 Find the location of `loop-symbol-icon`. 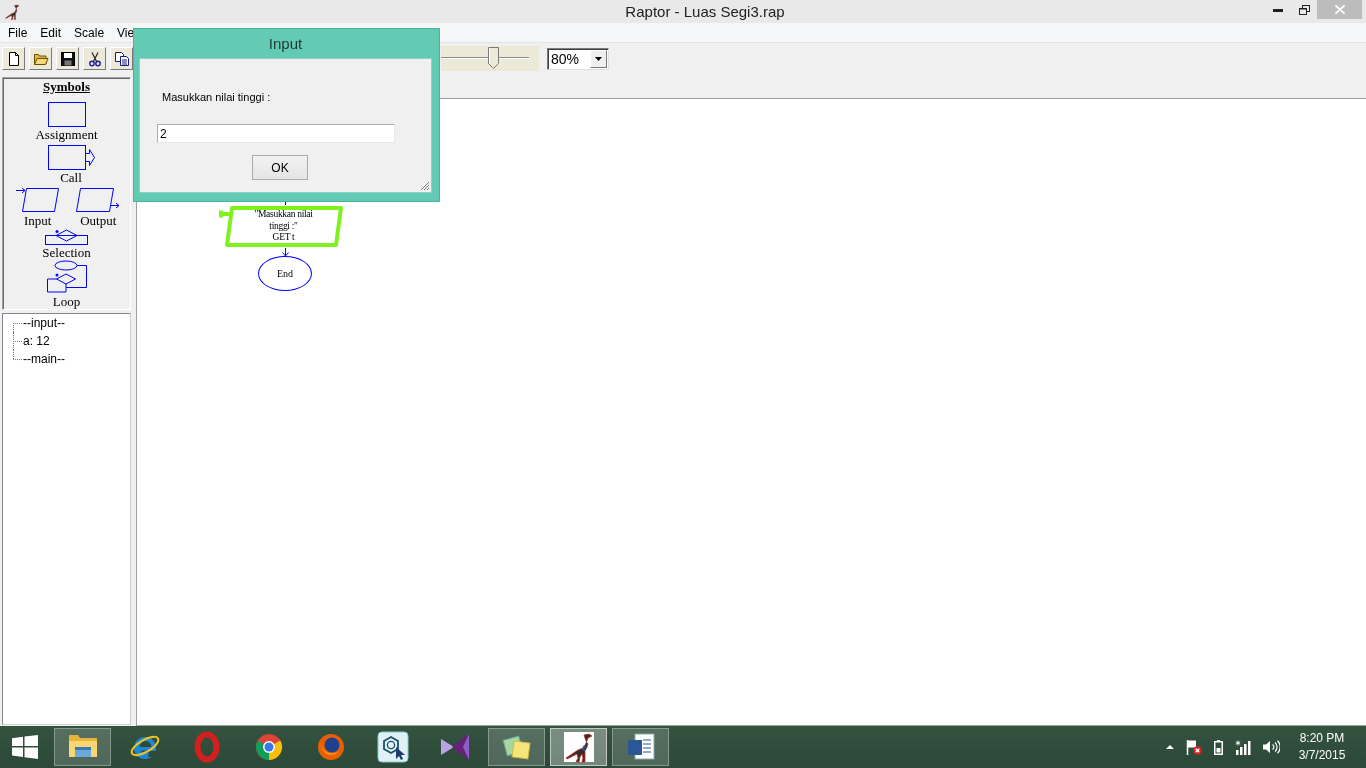

loop-symbol-icon is located at coordinates (66, 276).